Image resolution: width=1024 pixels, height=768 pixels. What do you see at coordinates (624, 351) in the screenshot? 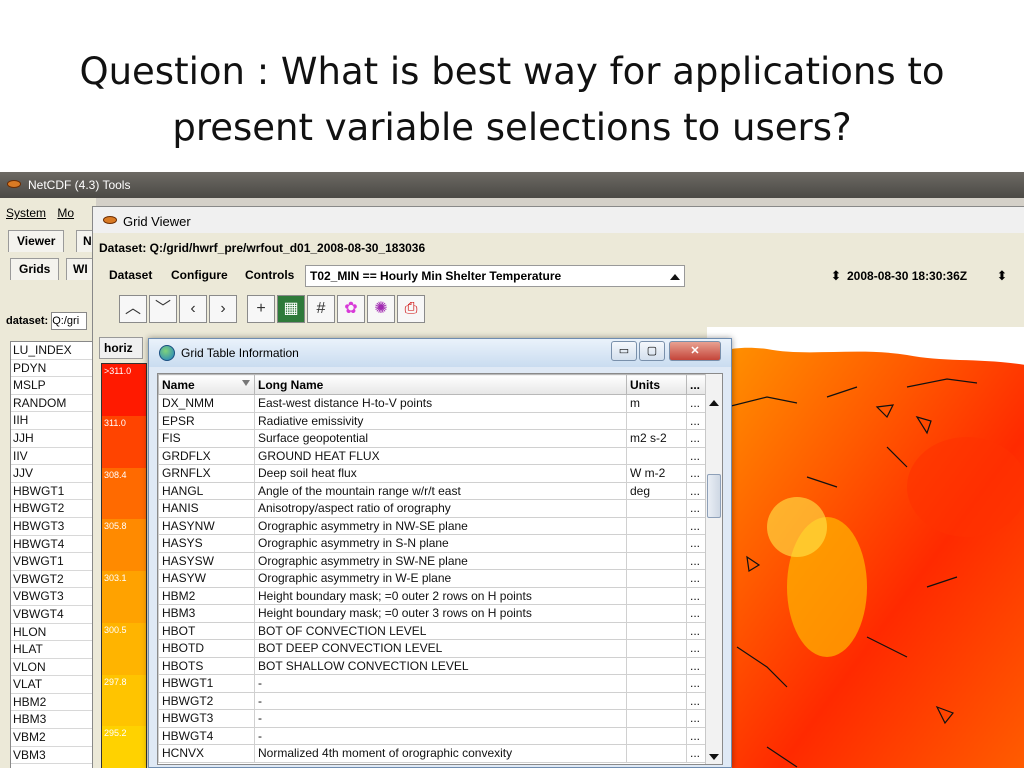
I see `minimize-button: ▭` at bounding box center [624, 351].